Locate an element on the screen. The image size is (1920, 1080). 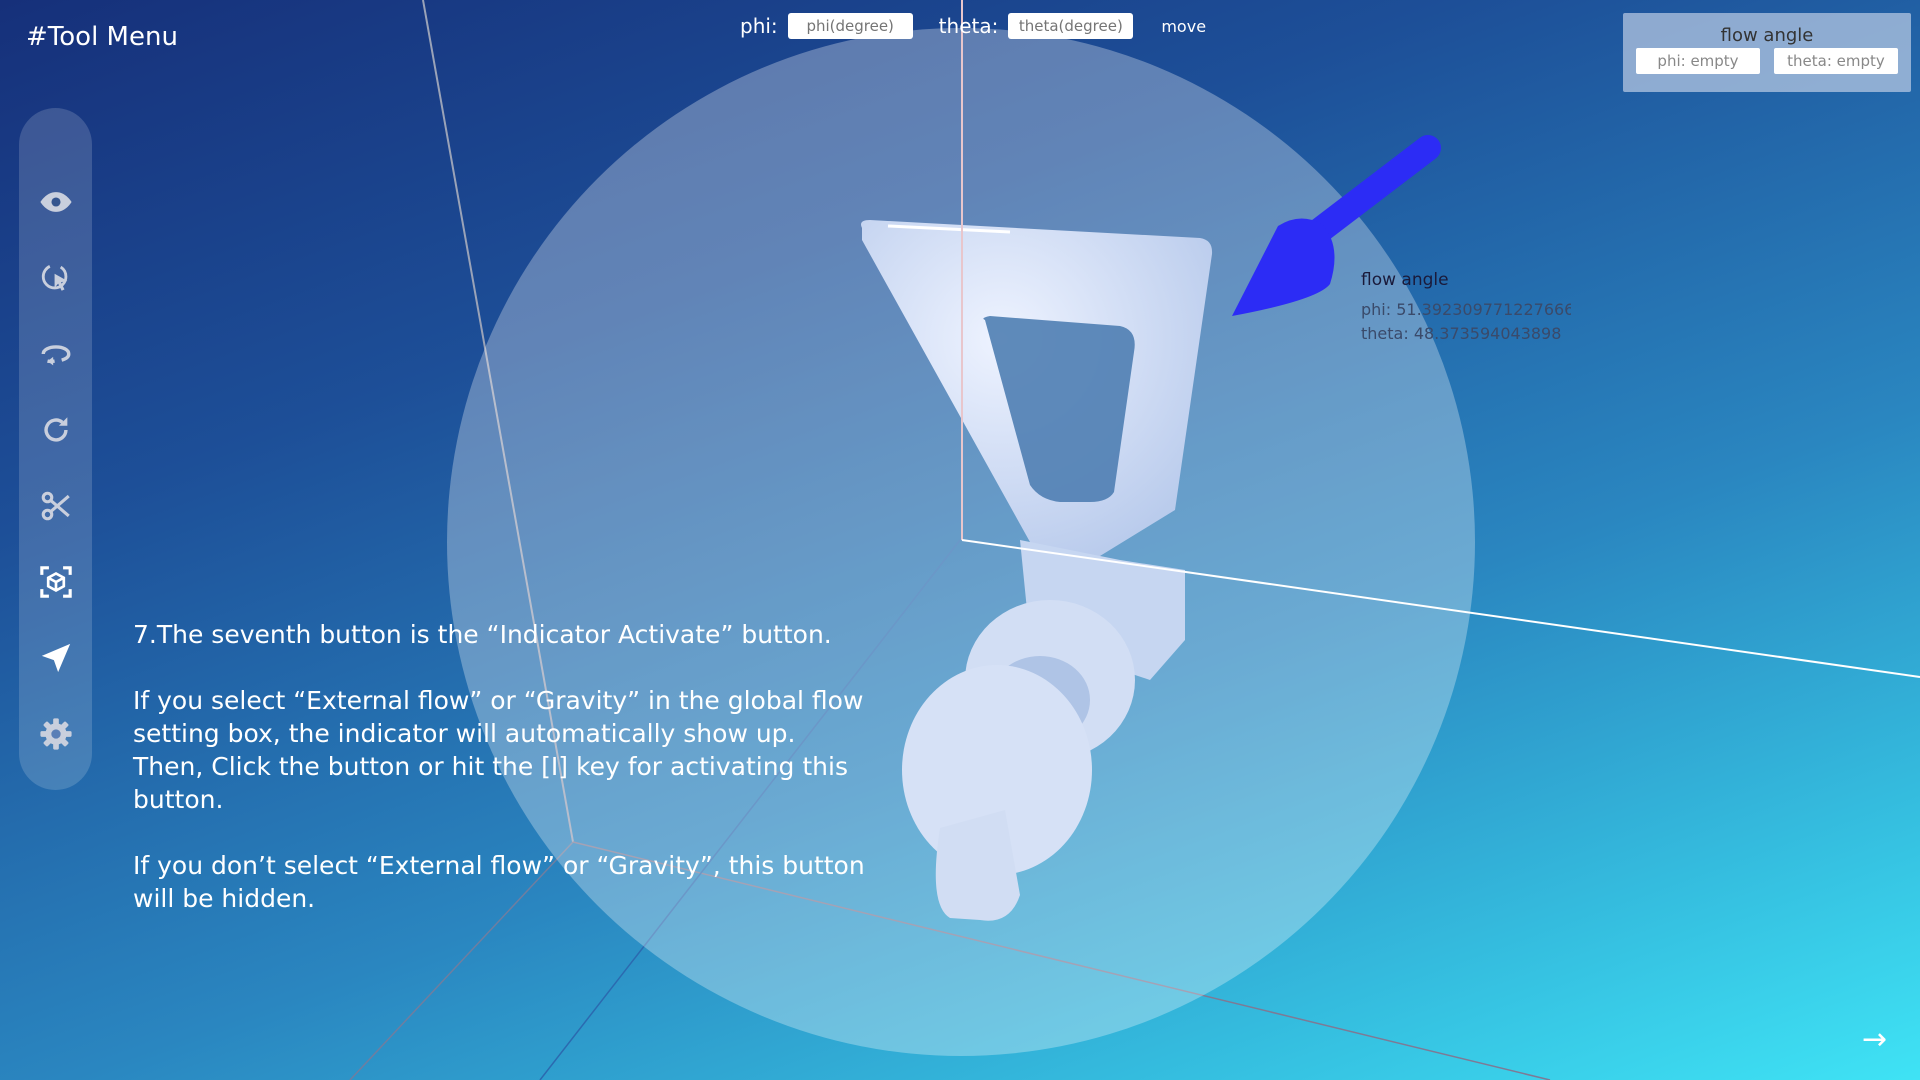
indicator-activate-button is located at coordinates (56, 658).